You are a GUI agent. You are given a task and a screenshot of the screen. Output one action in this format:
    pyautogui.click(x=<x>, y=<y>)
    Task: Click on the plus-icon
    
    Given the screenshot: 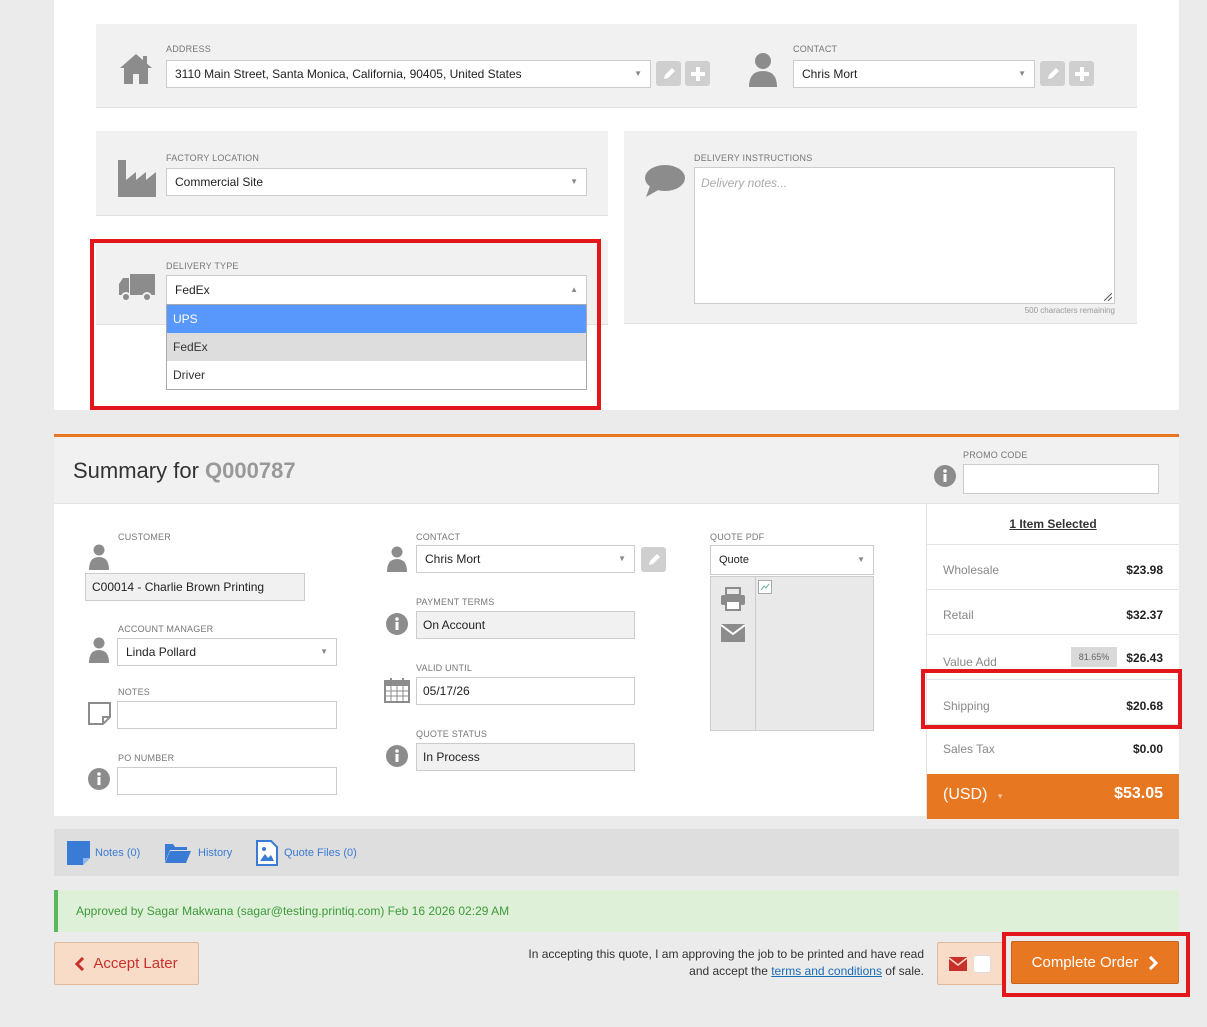 What is the action you would take?
    pyautogui.click(x=1081, y=73)
    